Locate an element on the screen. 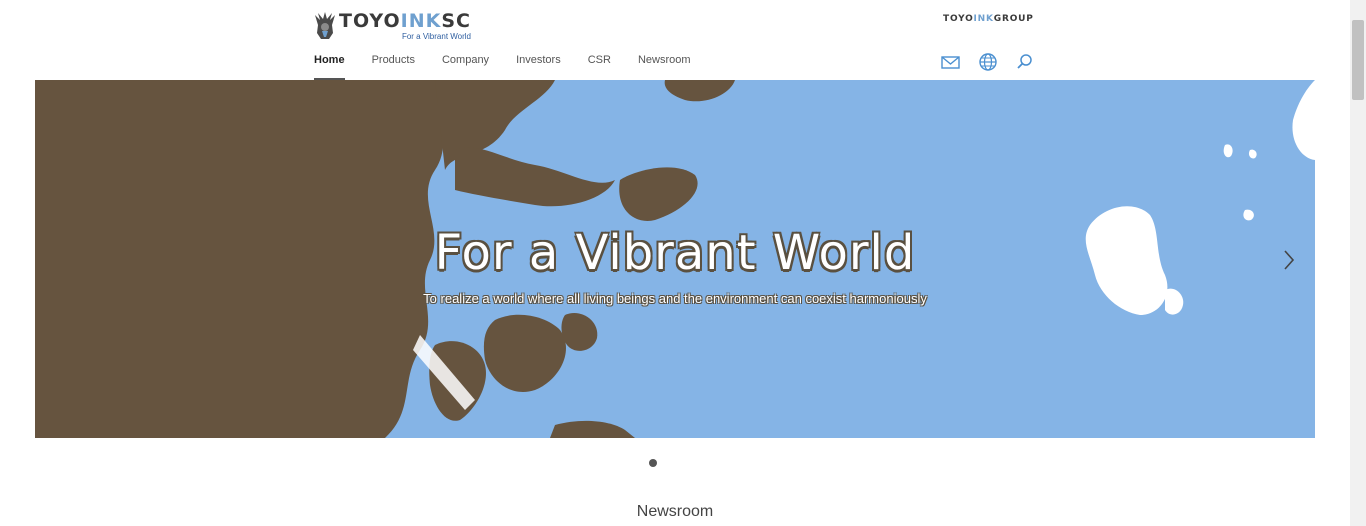 The image size is (1366, 526). header-icon-group is located at coordinates (995, 62).